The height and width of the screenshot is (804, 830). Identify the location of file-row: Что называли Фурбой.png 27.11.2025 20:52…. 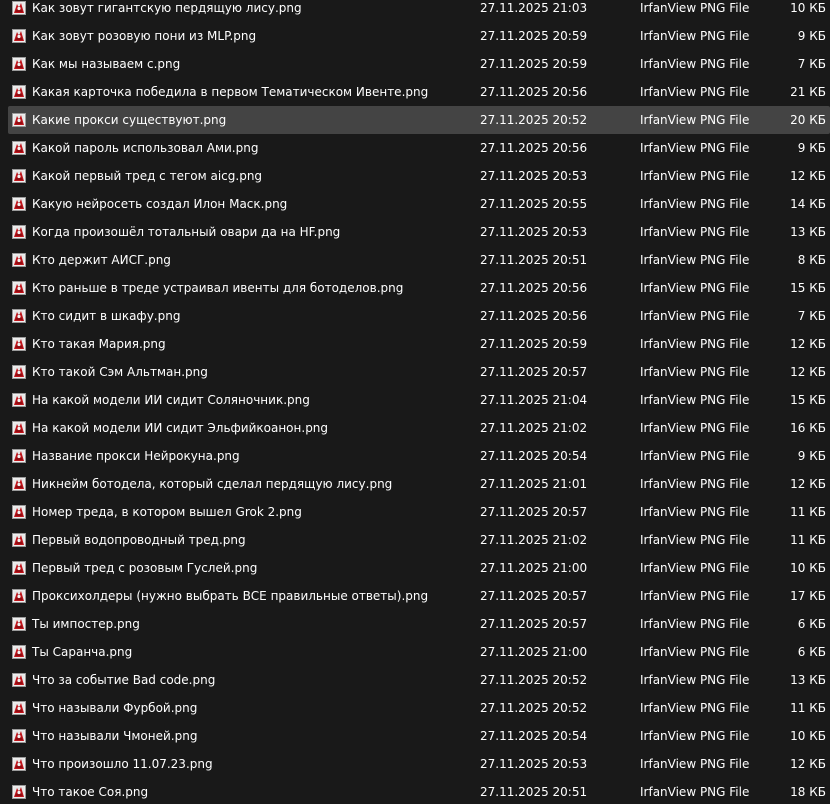
(419, 708).